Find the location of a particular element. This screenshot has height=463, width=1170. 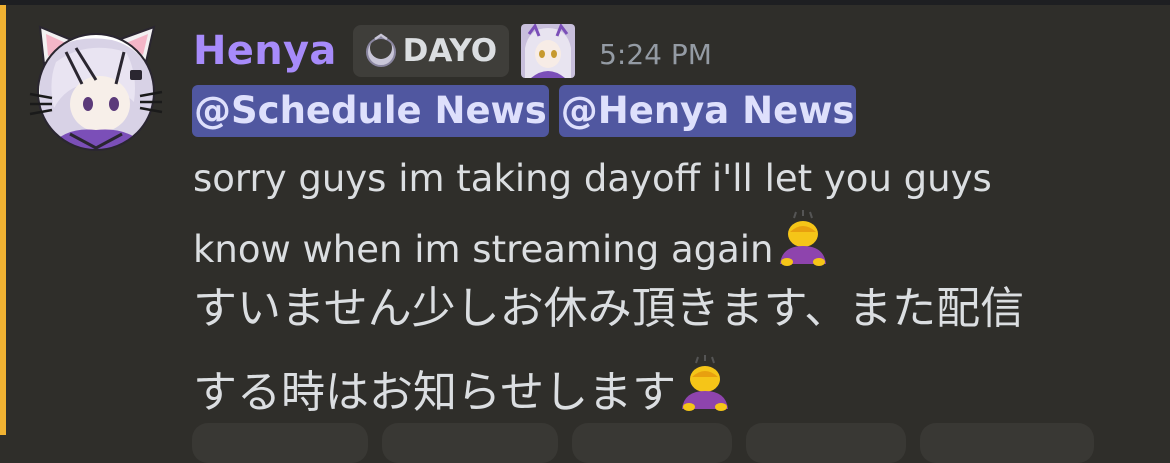

moon-tag-icon is located at coordinates (380, 50).